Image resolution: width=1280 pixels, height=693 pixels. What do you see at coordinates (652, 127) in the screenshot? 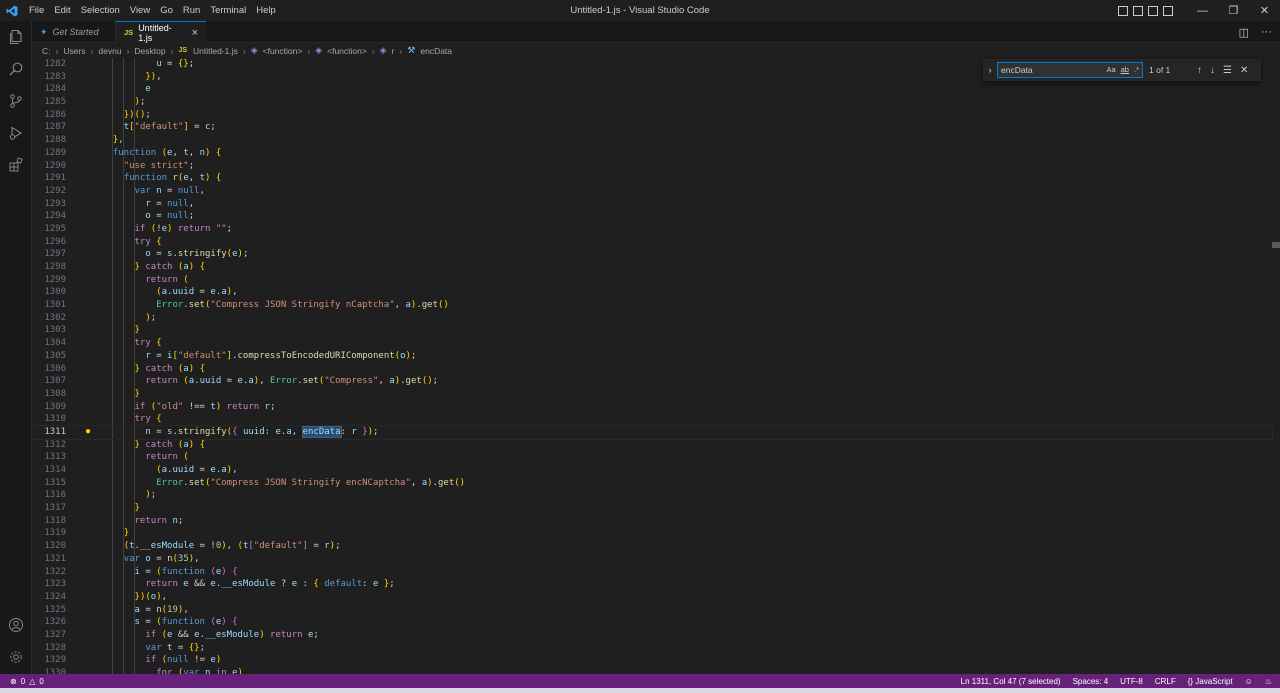
I see `code-line: 1287 t["default"] = c;` at bounding box center [652, 127].